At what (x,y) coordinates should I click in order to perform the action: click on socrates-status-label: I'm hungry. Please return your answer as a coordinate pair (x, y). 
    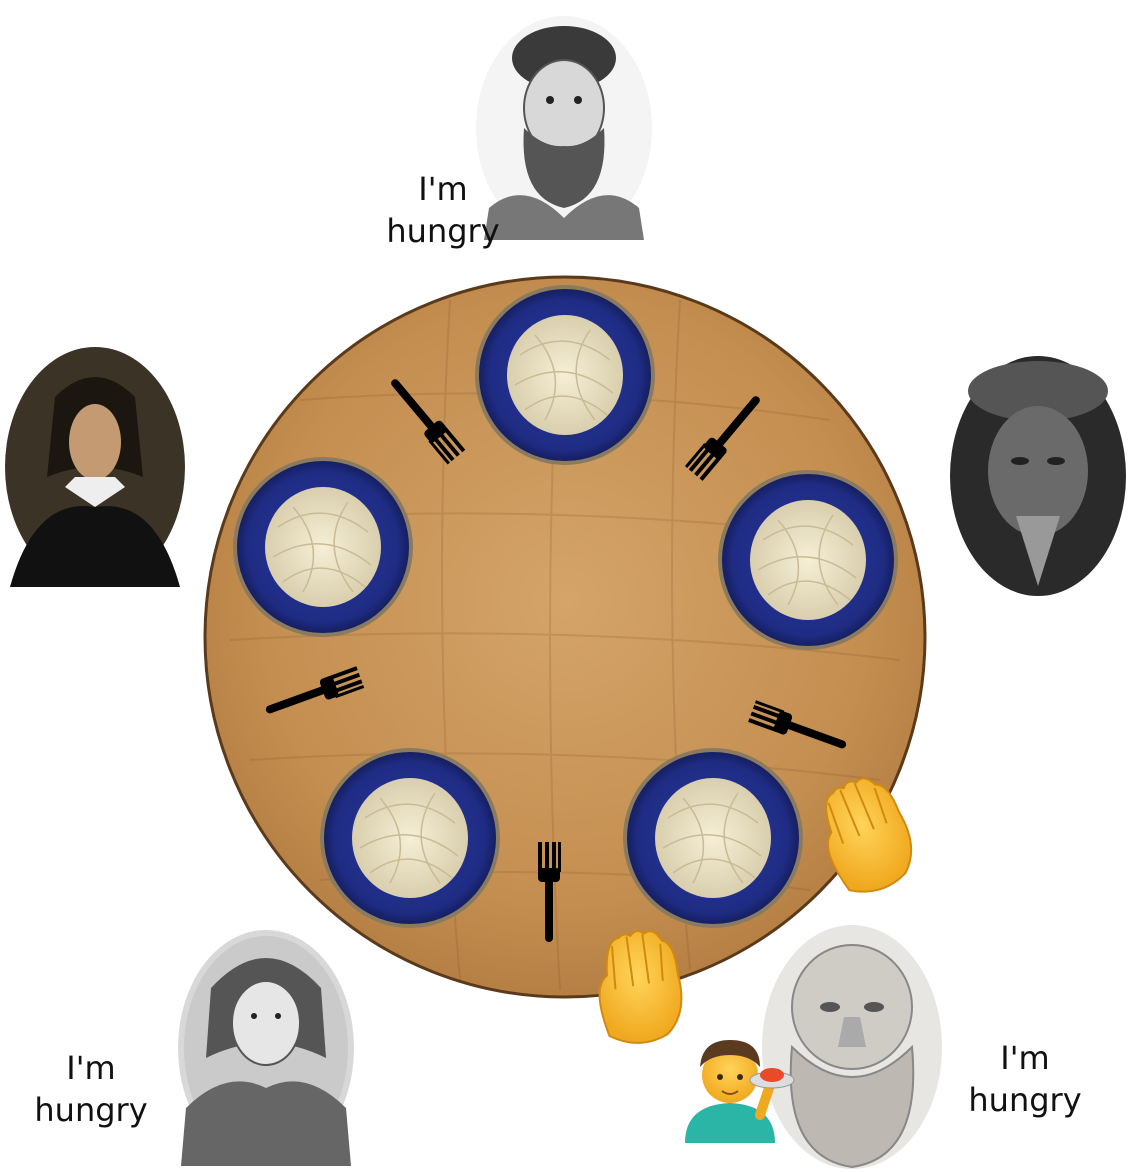
    Looking at the image, I should click on (1025, 1079).